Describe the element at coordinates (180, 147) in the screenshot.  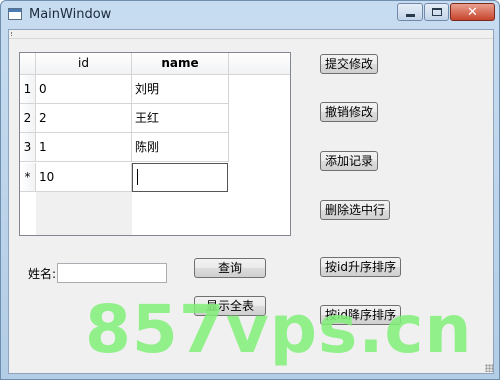
I see `table-cell-name: 陈刚` at that location.